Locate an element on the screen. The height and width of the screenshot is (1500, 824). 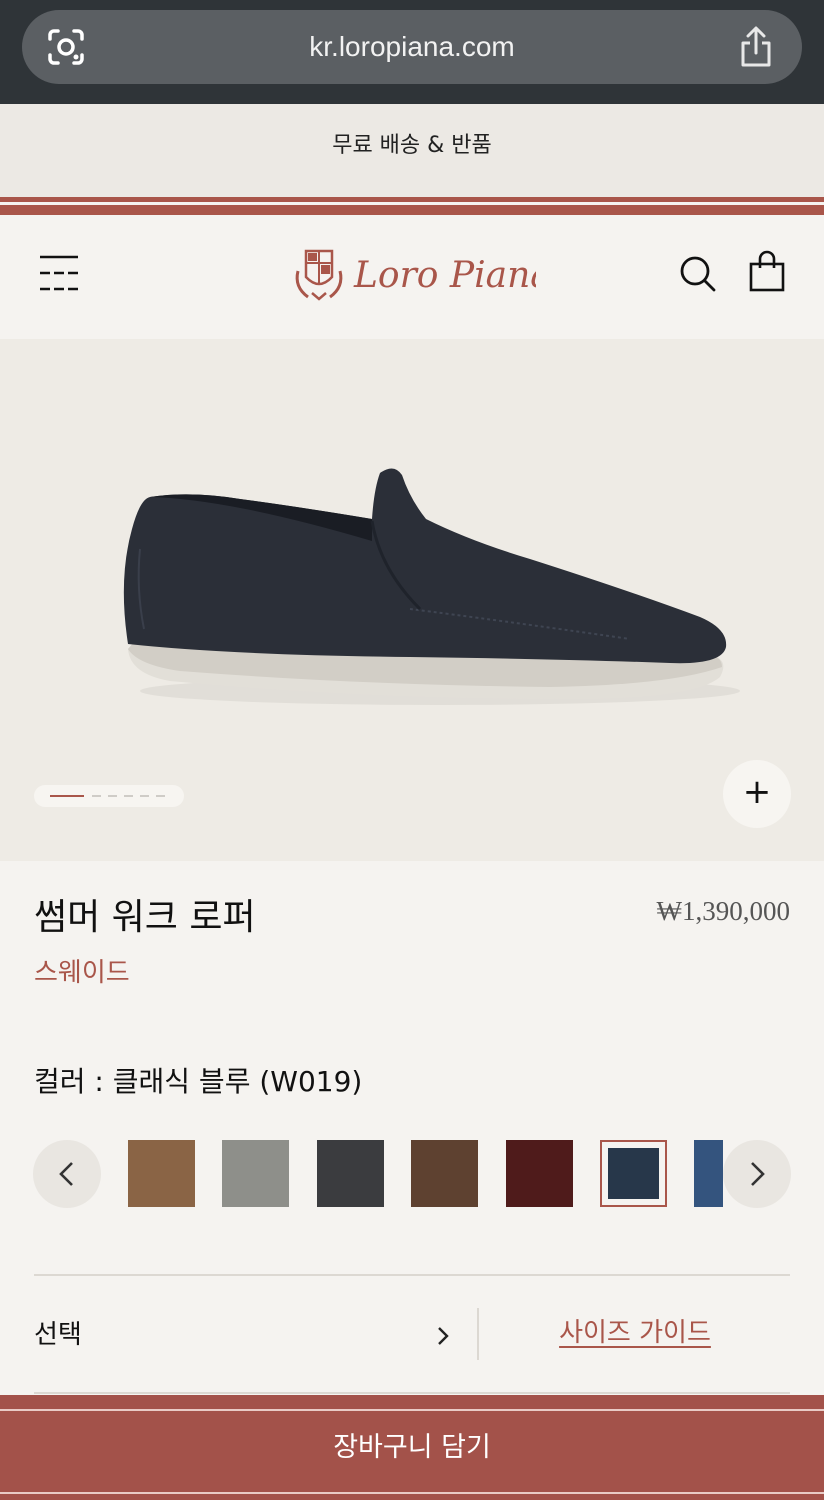
brand-logo: Loro Piana is located at coordinates (414, 273).